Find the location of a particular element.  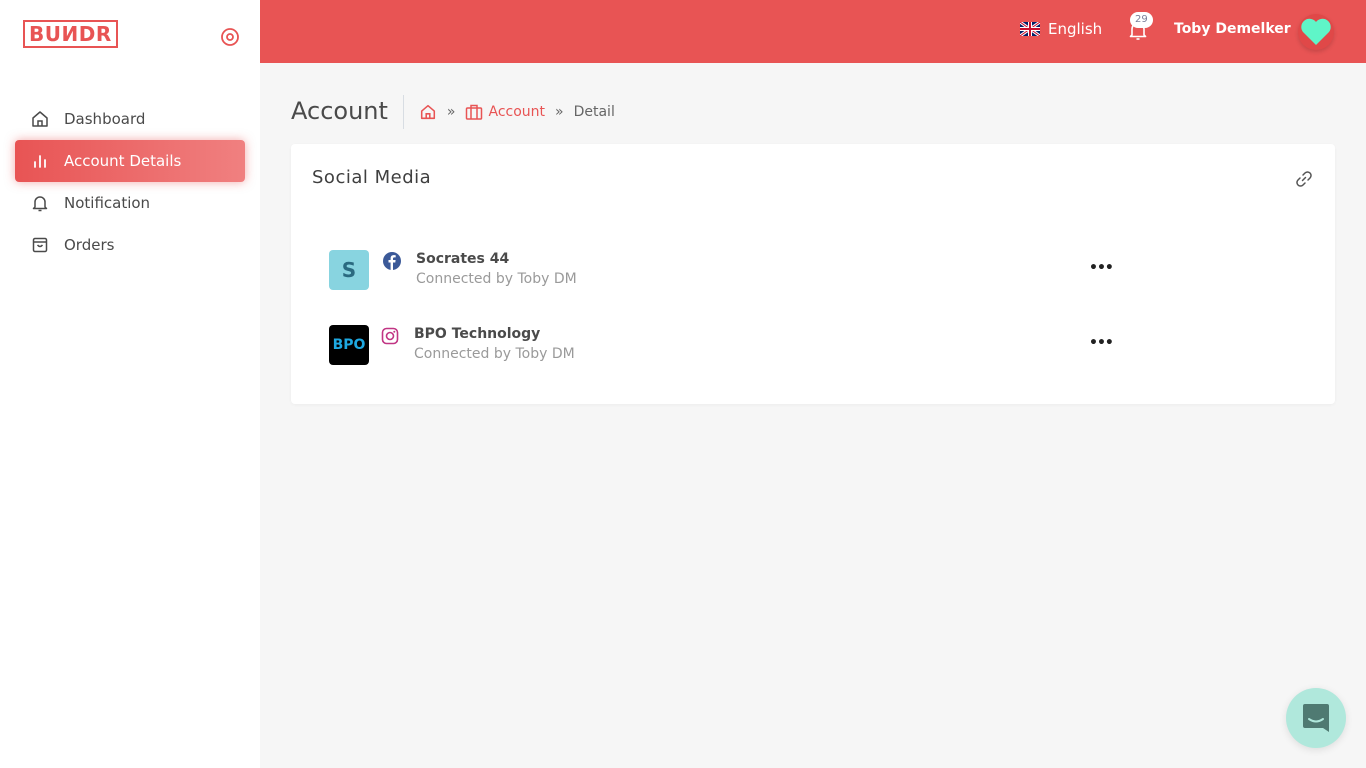

social-account-row: S Socrates 44 Connected by Toby DM ••• is located at coordinates (721, 270).